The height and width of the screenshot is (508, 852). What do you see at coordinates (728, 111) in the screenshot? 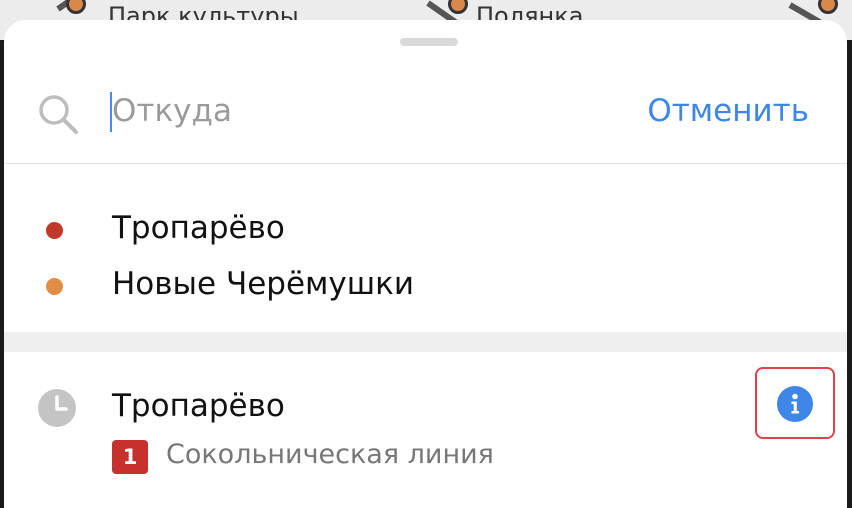
I see `cancel-button: Отменить` at bounding box center [728, 111].